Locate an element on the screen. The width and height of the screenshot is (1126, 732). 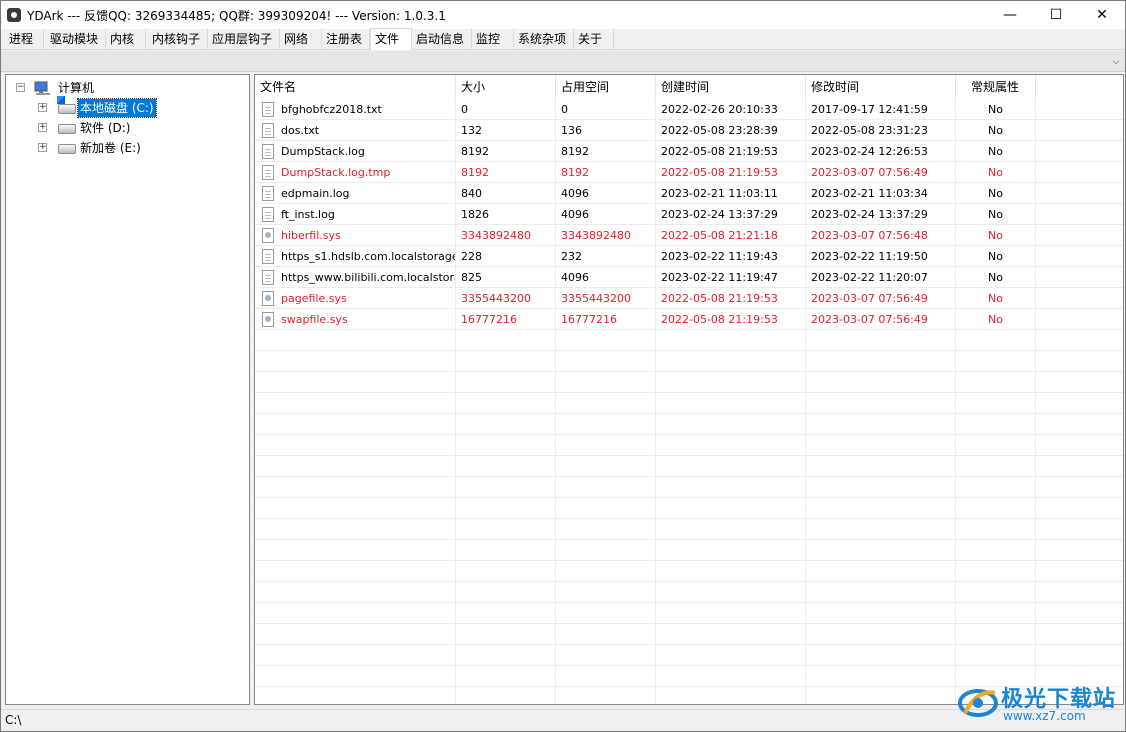
file-modified: 2023-03-07 07:56:49 is located at coordinates (881, 319).